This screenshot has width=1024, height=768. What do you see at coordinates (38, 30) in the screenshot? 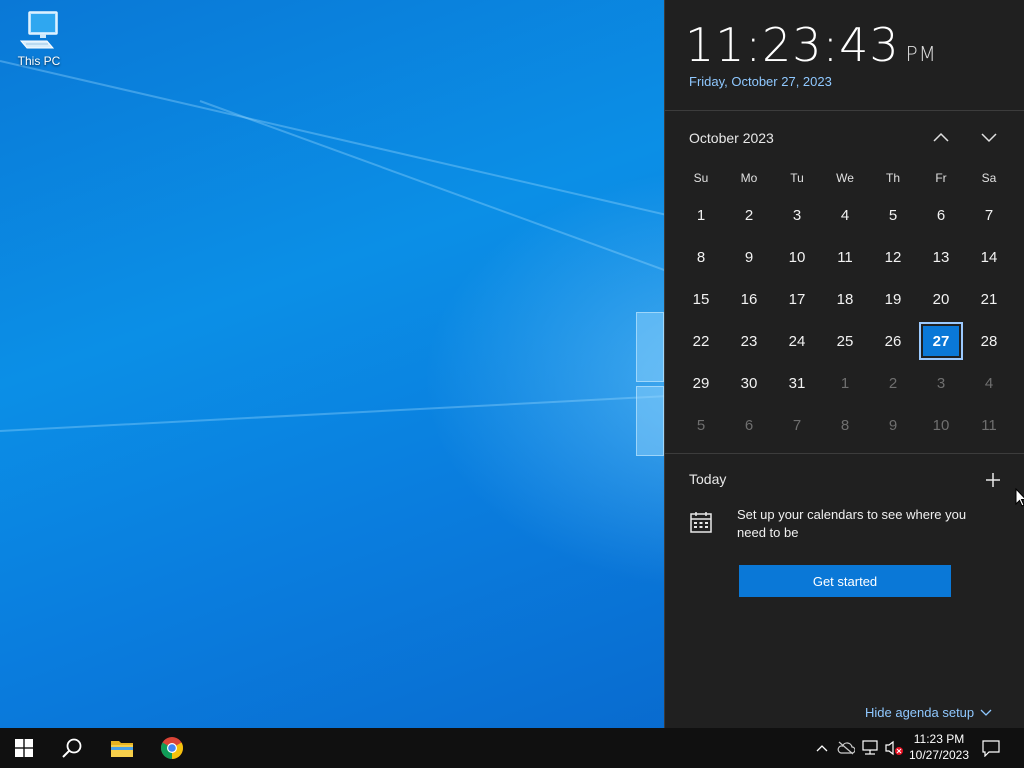
I see `this-pc-icon` at bounding box center [38, 30].